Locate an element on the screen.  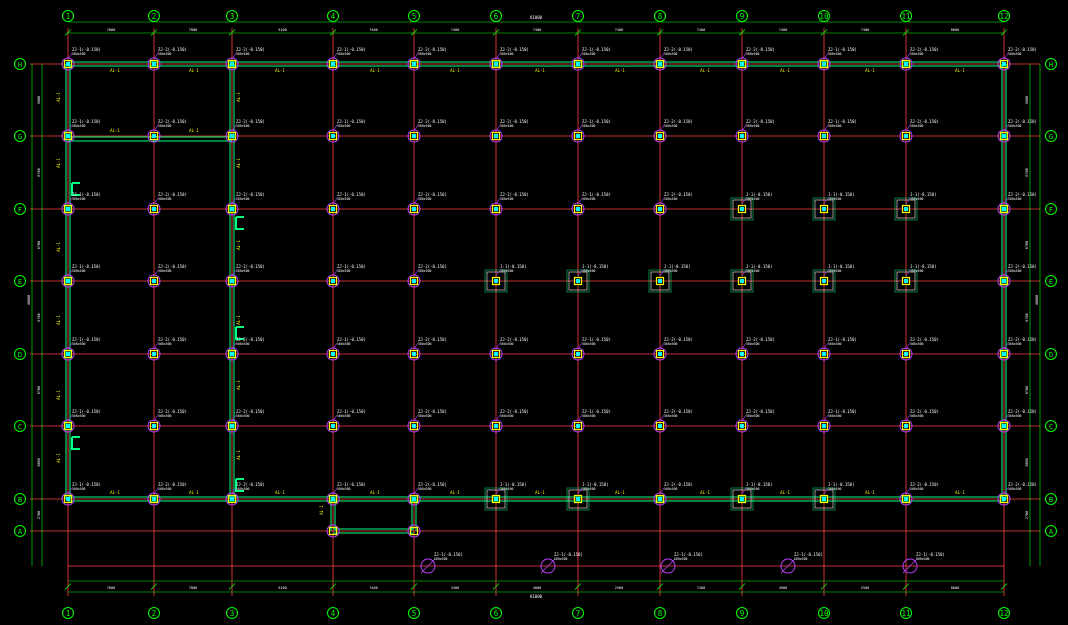
dim-bay-bottom: 8600 is located at coordinates (955, 588).